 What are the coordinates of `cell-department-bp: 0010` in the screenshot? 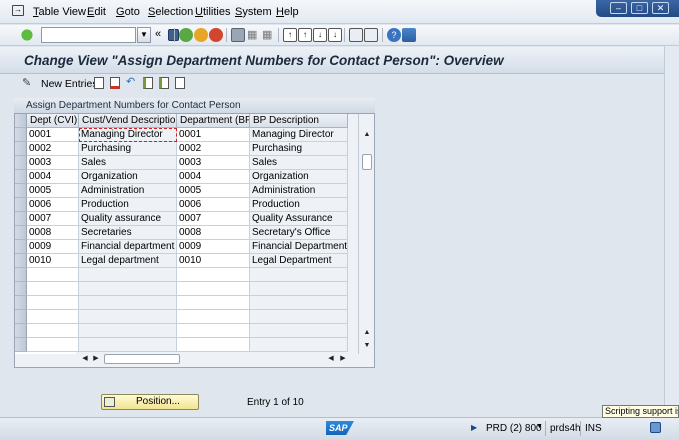 It's located at (213, 261).